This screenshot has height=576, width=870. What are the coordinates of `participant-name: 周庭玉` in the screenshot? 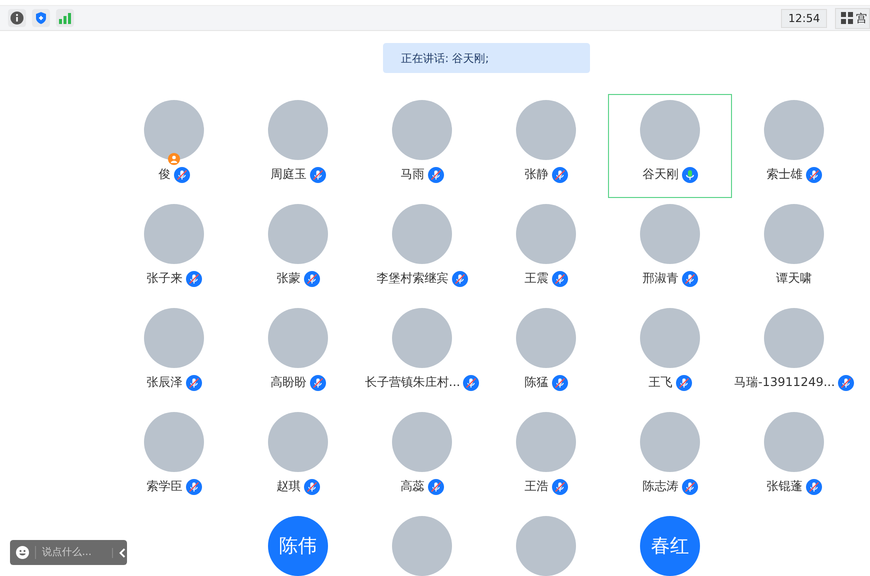 It's located at (288, 174).